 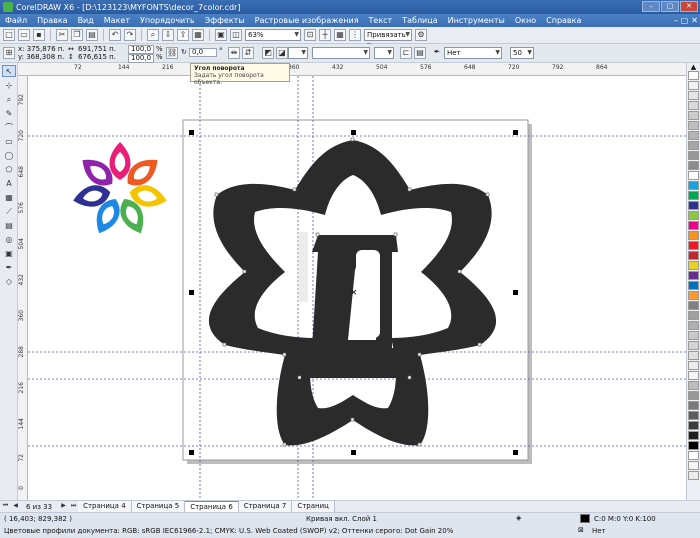 What do you see at coordinates (41, 57) in the screenshot?
I see `y-position-field: y: 368,308 п.` at bounding box center [41, 57].